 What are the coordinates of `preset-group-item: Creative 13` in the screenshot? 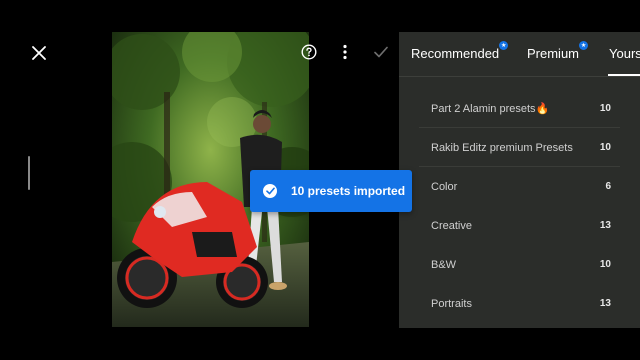 It's located at (519, 225).